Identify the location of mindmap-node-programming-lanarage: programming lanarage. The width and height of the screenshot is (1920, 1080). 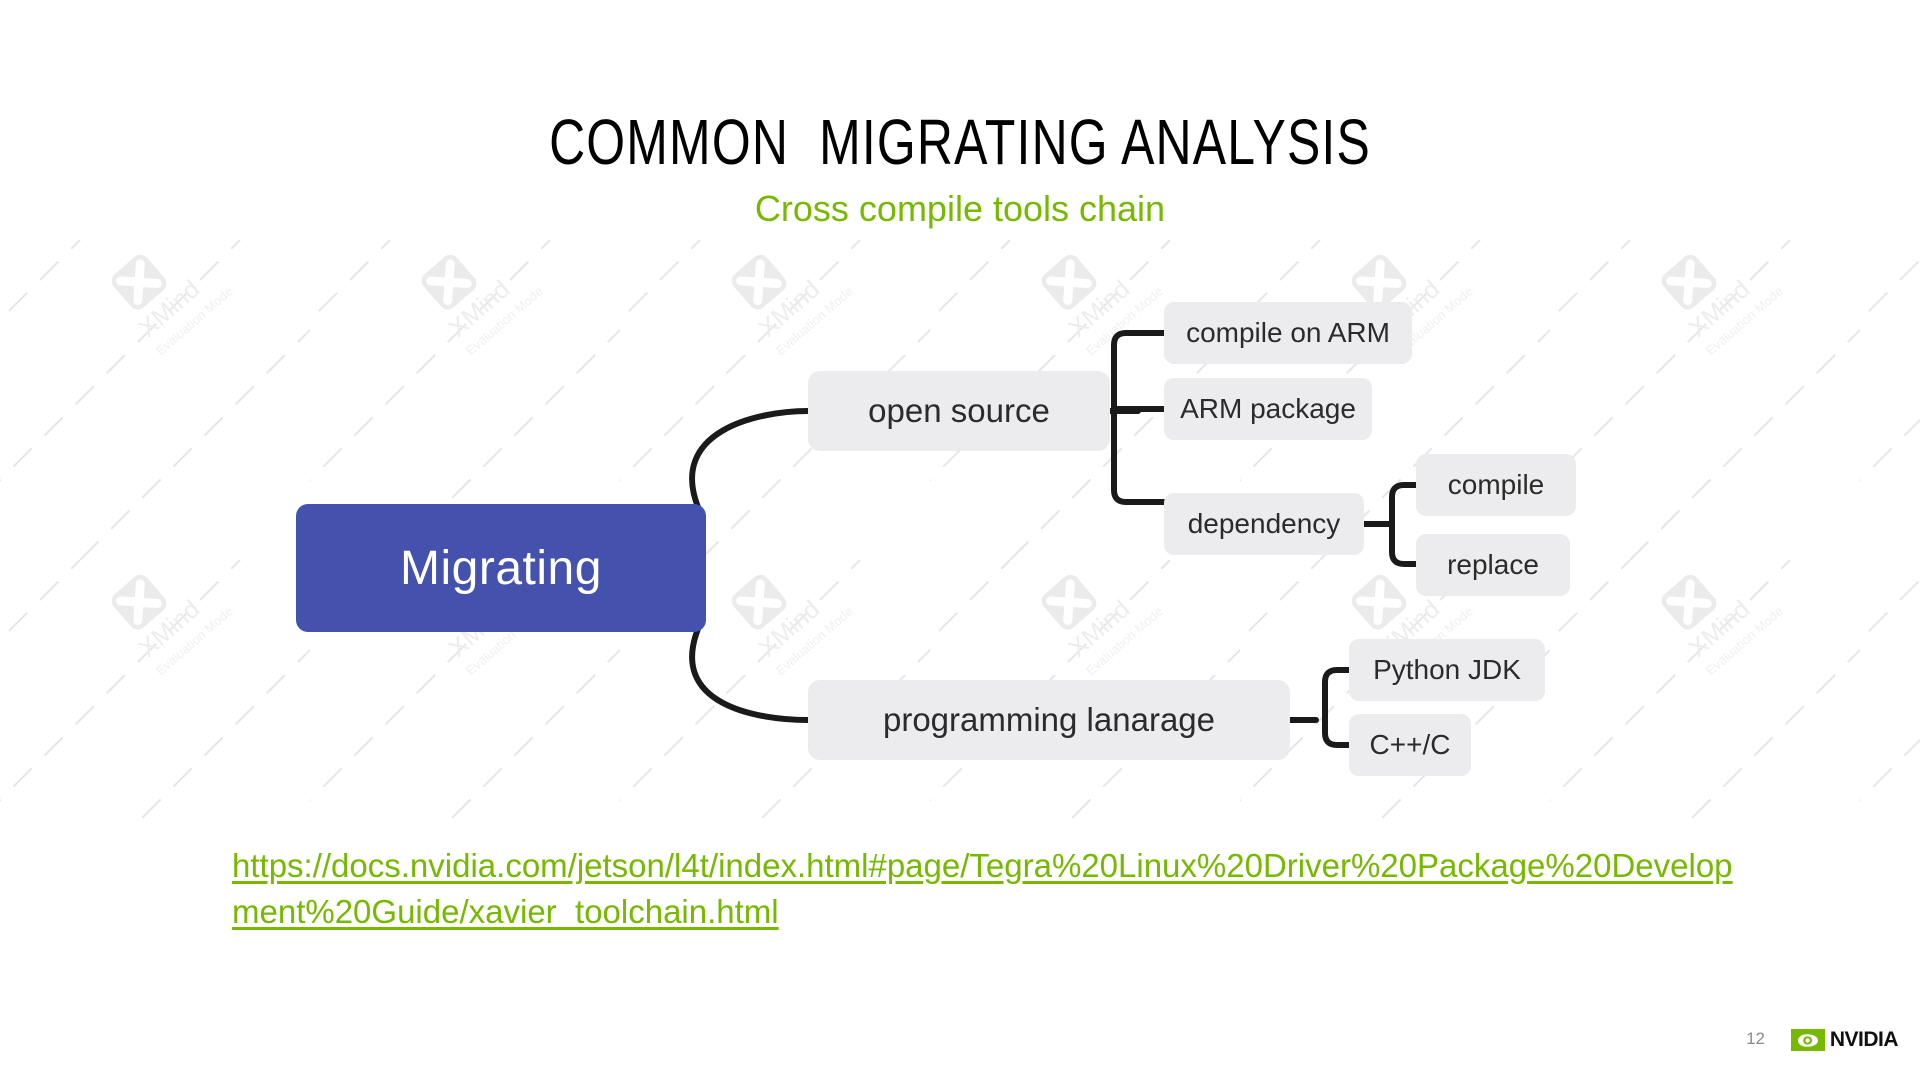
(1049, 720).